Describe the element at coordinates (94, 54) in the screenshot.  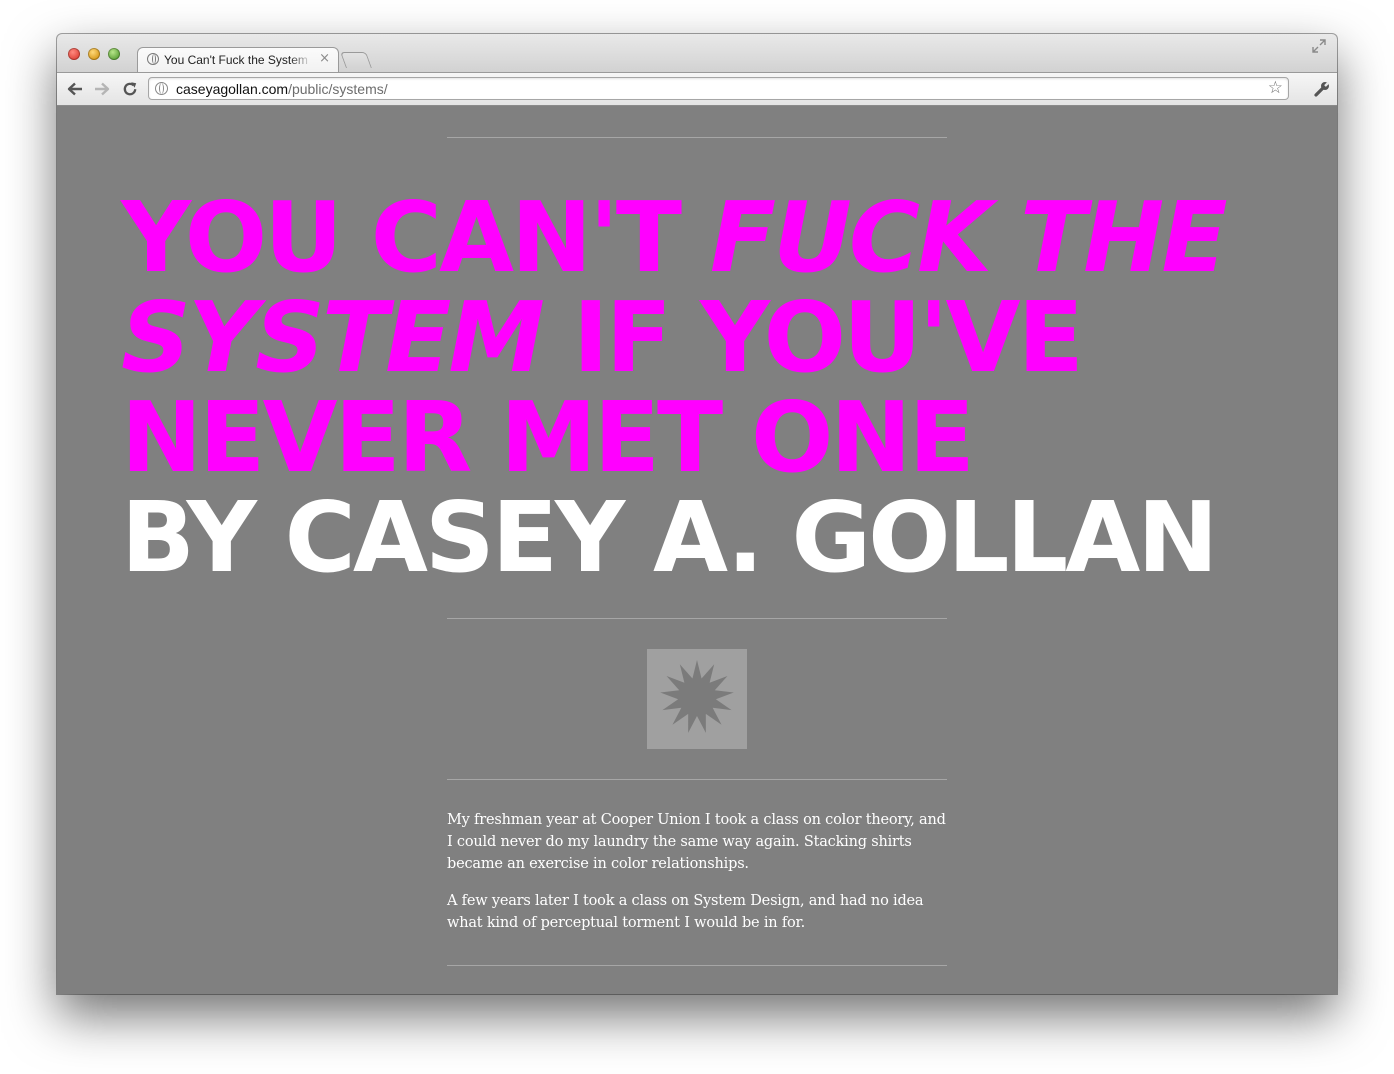
I see `minimize-window-button` at that location.